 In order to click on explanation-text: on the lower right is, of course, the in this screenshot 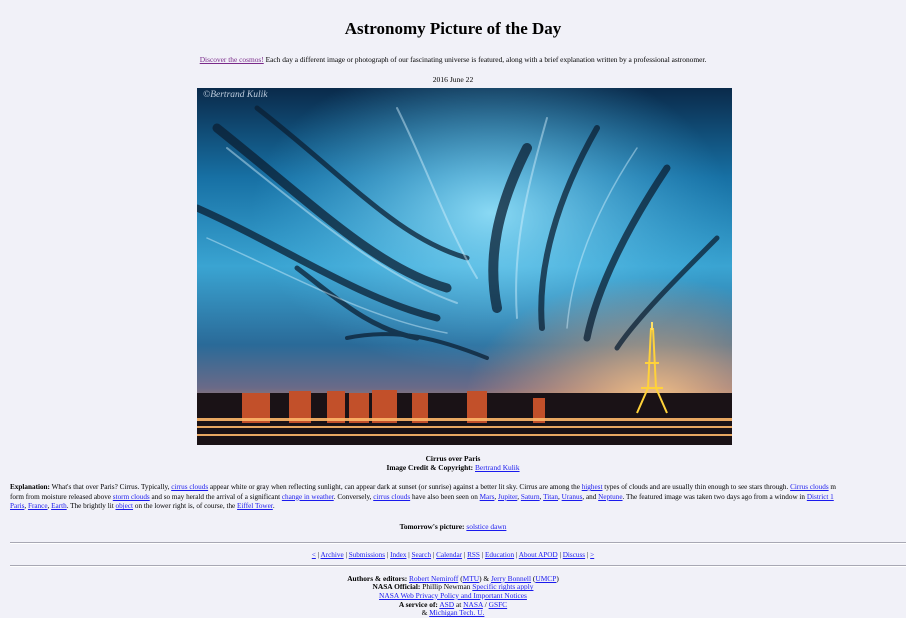, I will do `click(185, 506)`.